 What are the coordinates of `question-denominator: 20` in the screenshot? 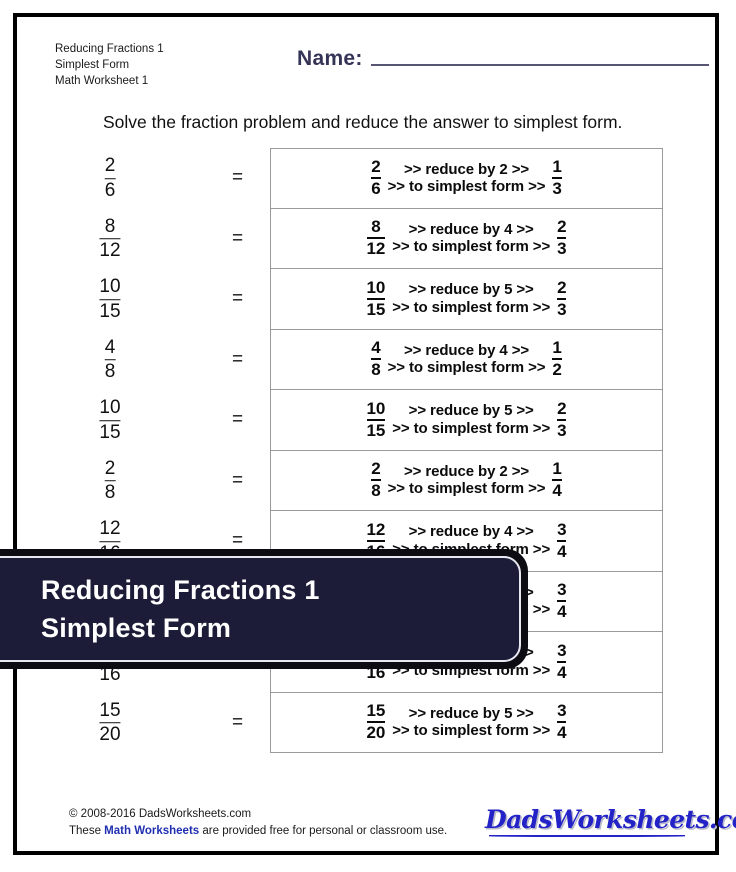 It's located at (110, 735).